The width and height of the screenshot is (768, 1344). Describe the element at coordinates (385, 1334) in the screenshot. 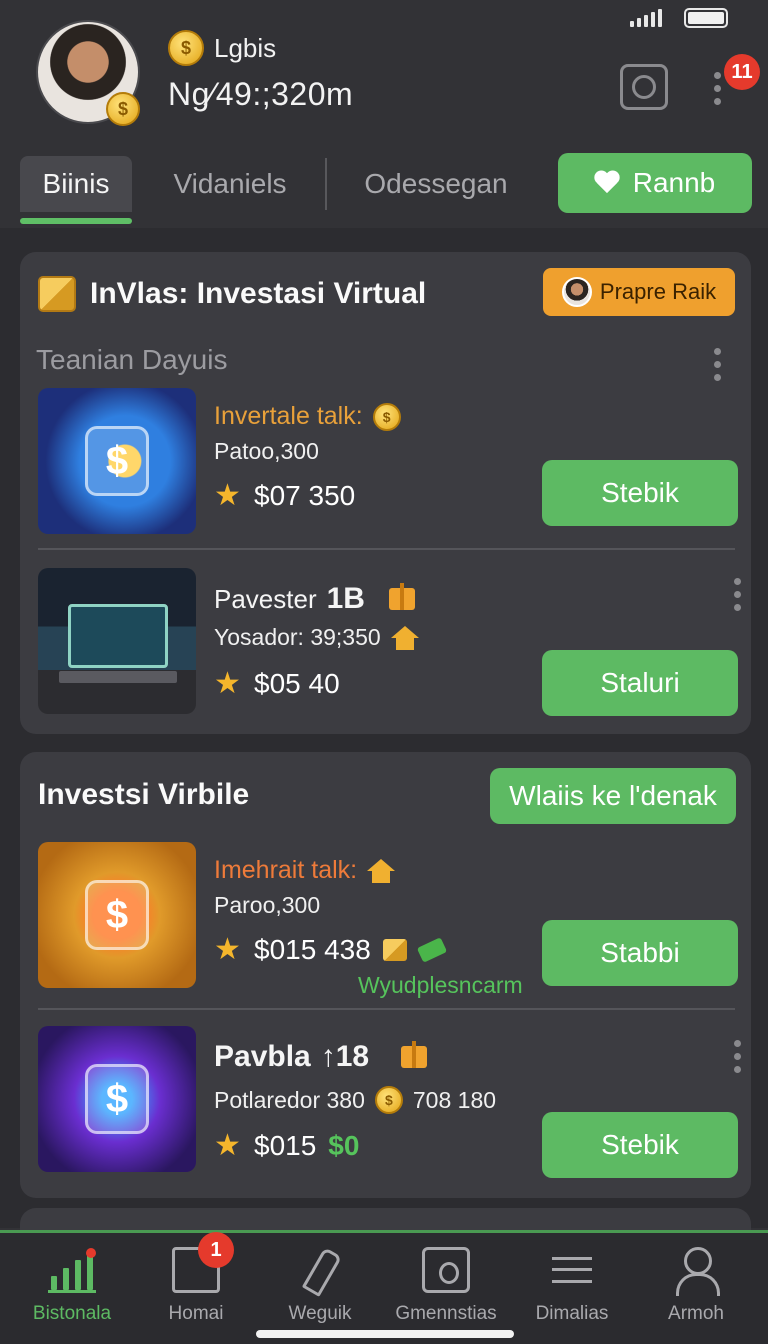

I see `home-indicator` at that location.